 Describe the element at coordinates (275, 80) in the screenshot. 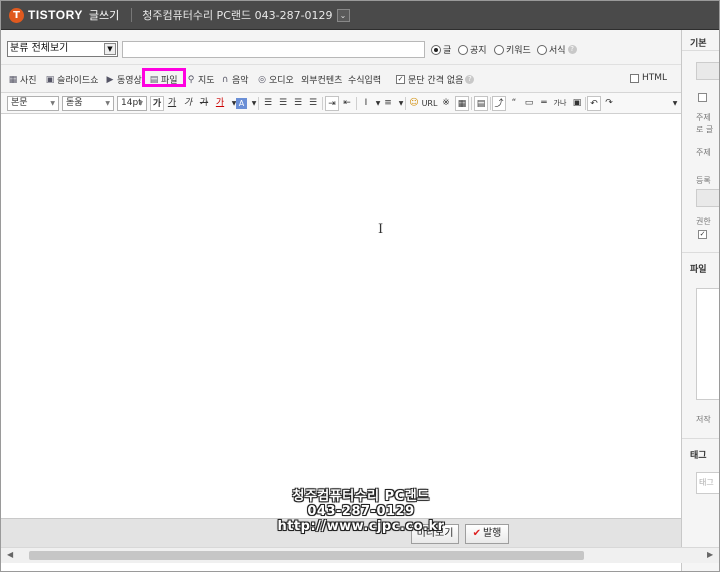

I see `attach-audio-button: ◎ 오디오` at that location.